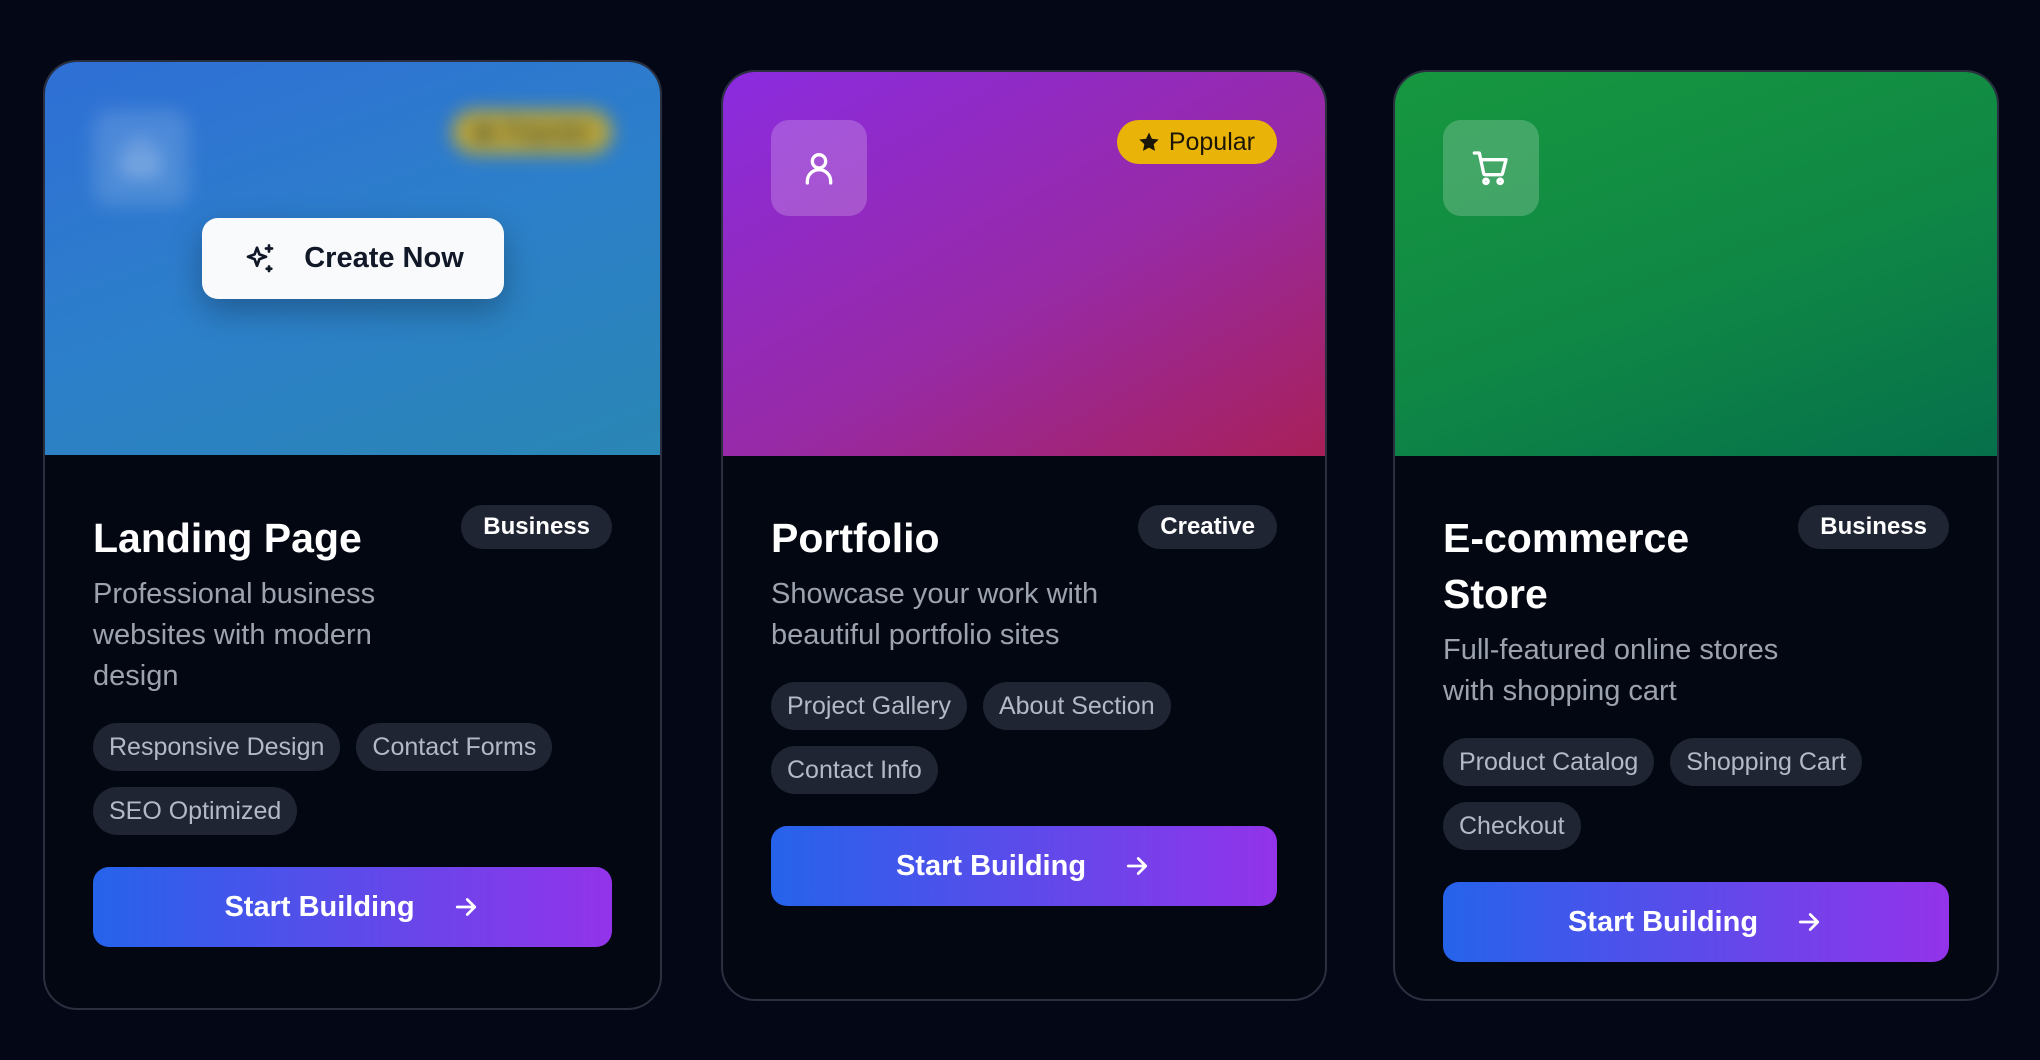 The width and height of the screenshot is (2040, 1060). Describe the element at coordinates (227, 538) in the screenshot. I see `template-title: Landing Page` at that location.